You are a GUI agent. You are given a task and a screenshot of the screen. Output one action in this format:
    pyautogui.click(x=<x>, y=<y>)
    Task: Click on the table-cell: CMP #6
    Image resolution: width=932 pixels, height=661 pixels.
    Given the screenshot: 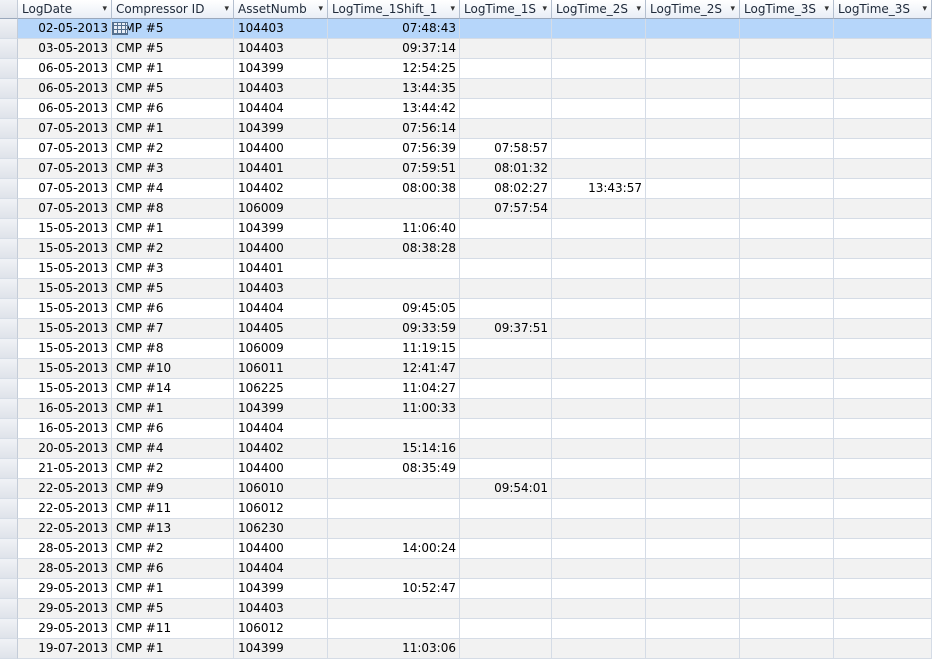 What is the action you would take?
    pyautogui.click(x=173, y=569)
    